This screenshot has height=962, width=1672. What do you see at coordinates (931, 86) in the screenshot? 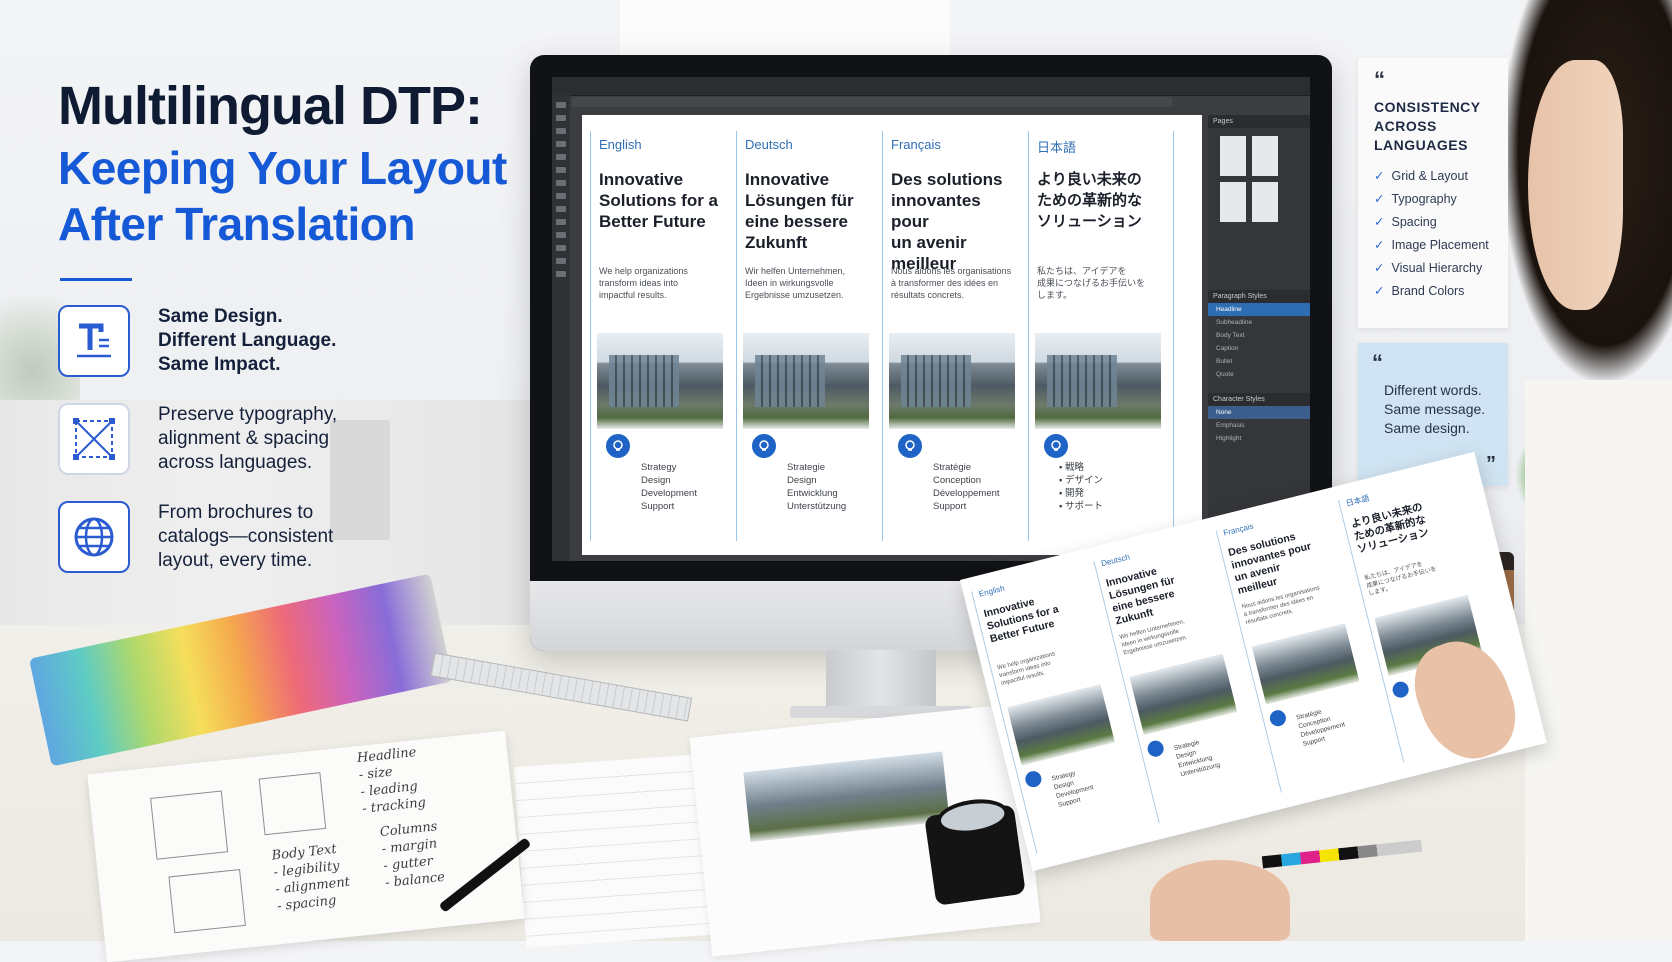
I see `app-menubar` at bounding box center [931, 86].